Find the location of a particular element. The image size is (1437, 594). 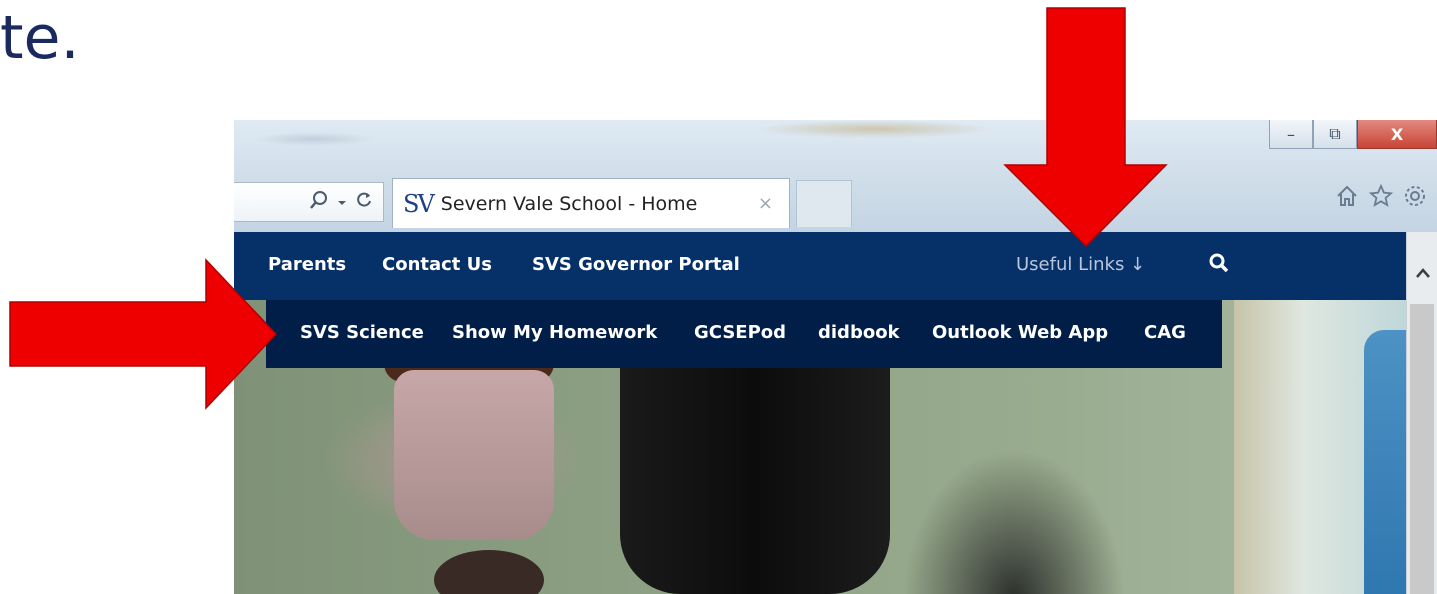

vertical-scrollbar is located at coordinates (1421, 413).